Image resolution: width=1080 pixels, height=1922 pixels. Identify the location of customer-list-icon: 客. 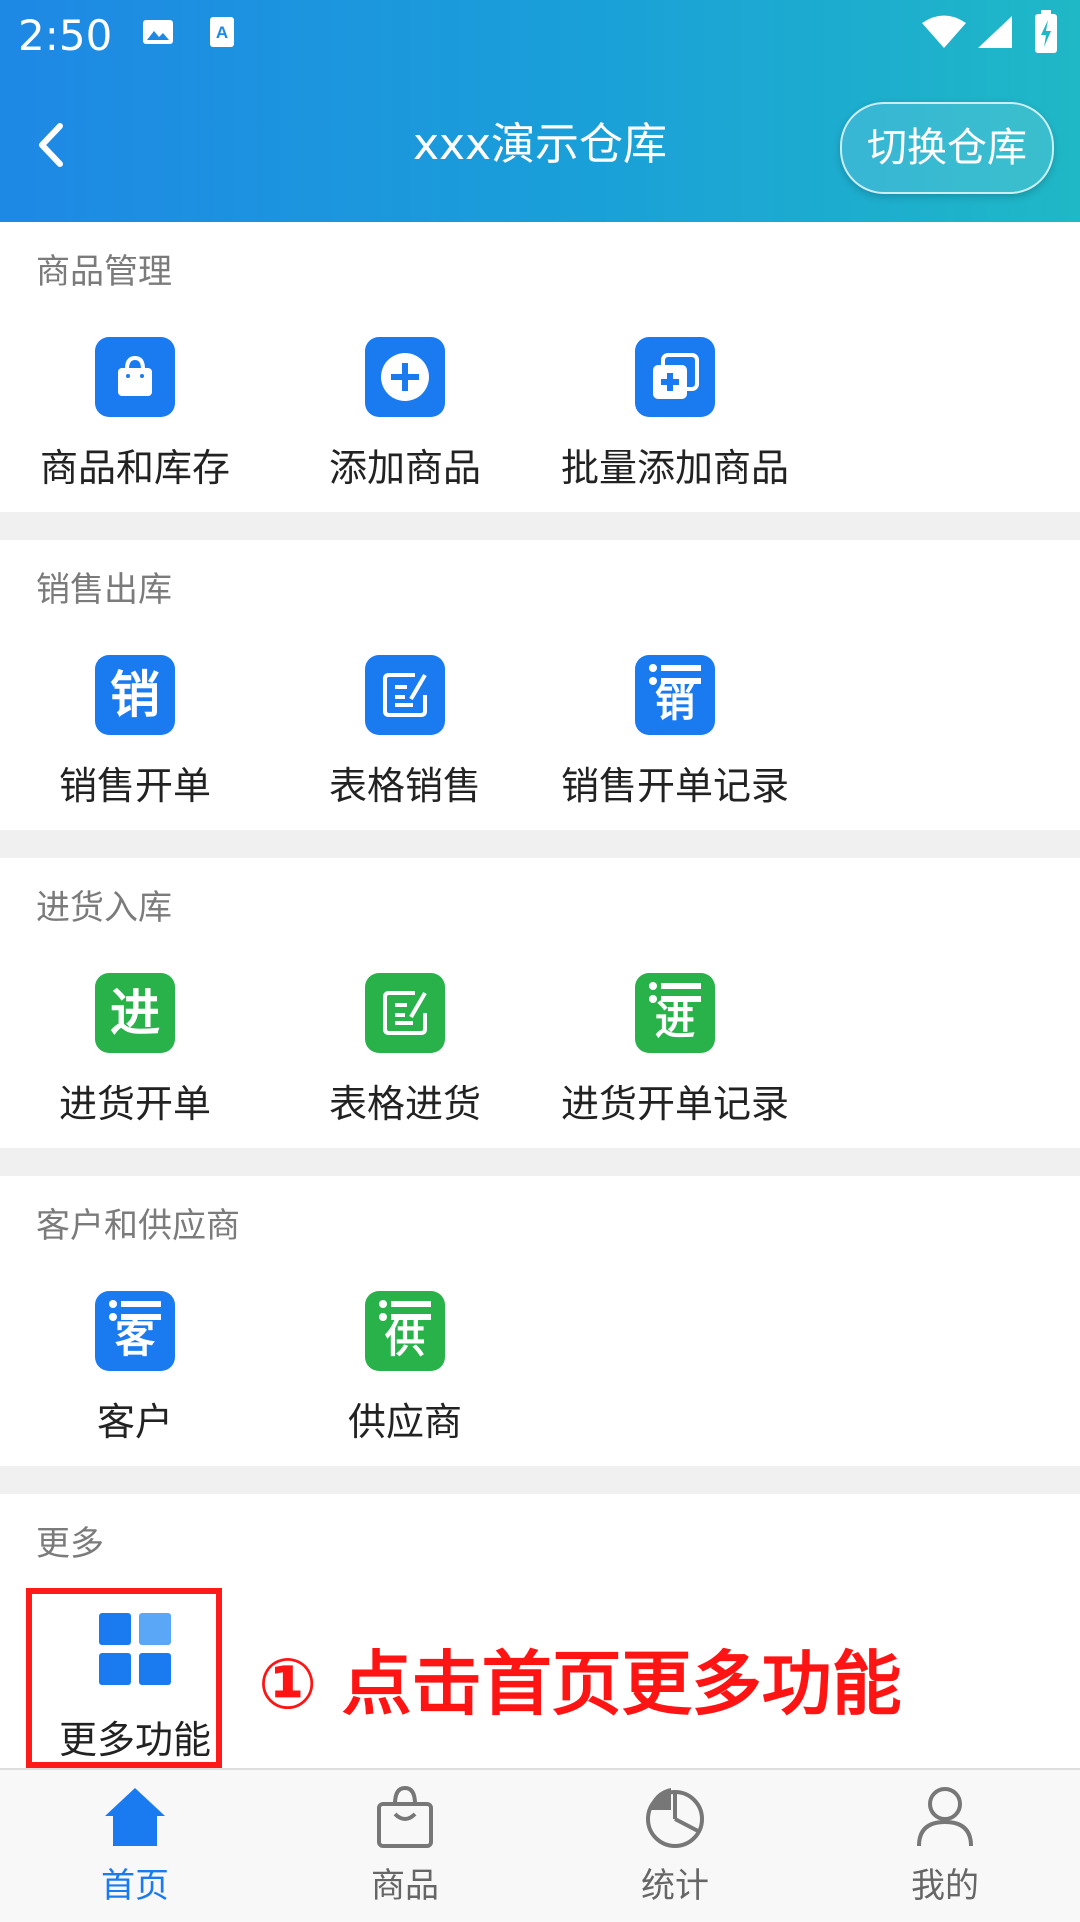
(135, 1331).